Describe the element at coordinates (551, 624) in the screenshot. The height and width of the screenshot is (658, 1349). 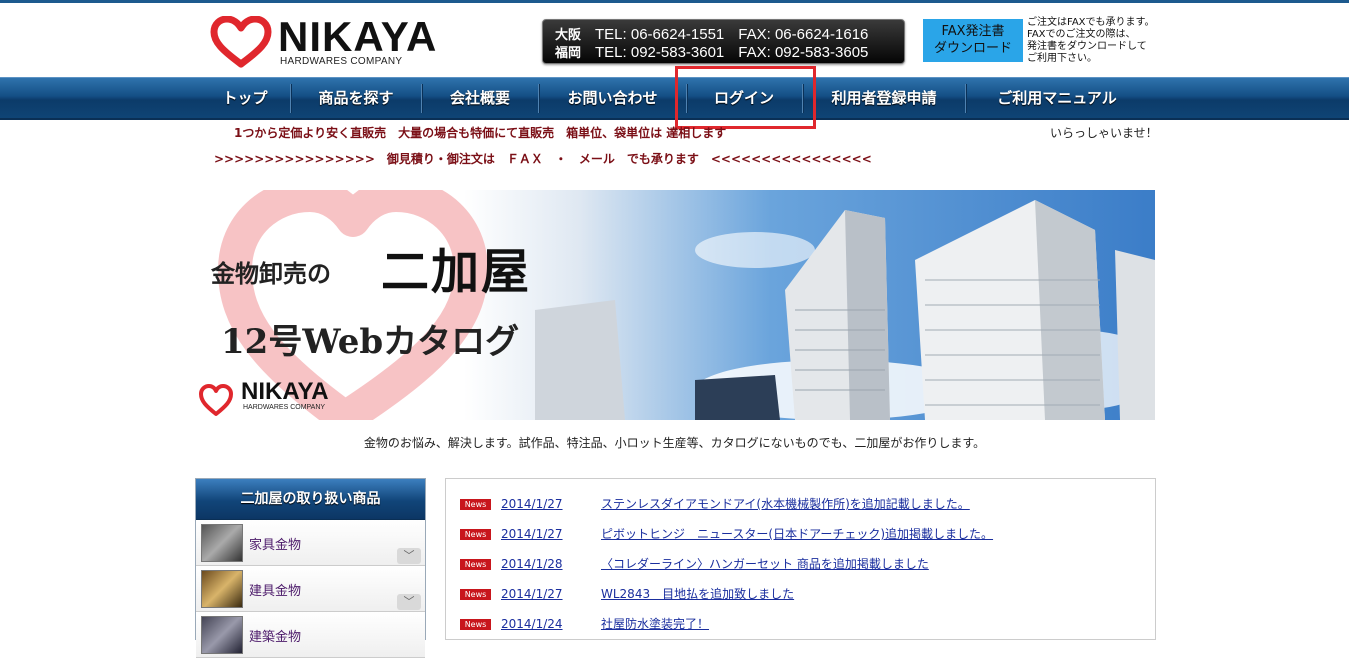
I see `news-date: 2014/1/24` at that location.